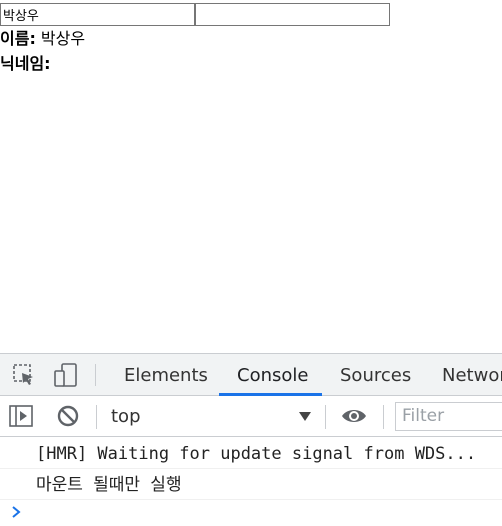 Image resolution: width=502 pixels, height=526 pixels. What do you see at coordinates (126, 416) in the screenshot?
I see `context-selector: top` at bounding box center [126, 416].